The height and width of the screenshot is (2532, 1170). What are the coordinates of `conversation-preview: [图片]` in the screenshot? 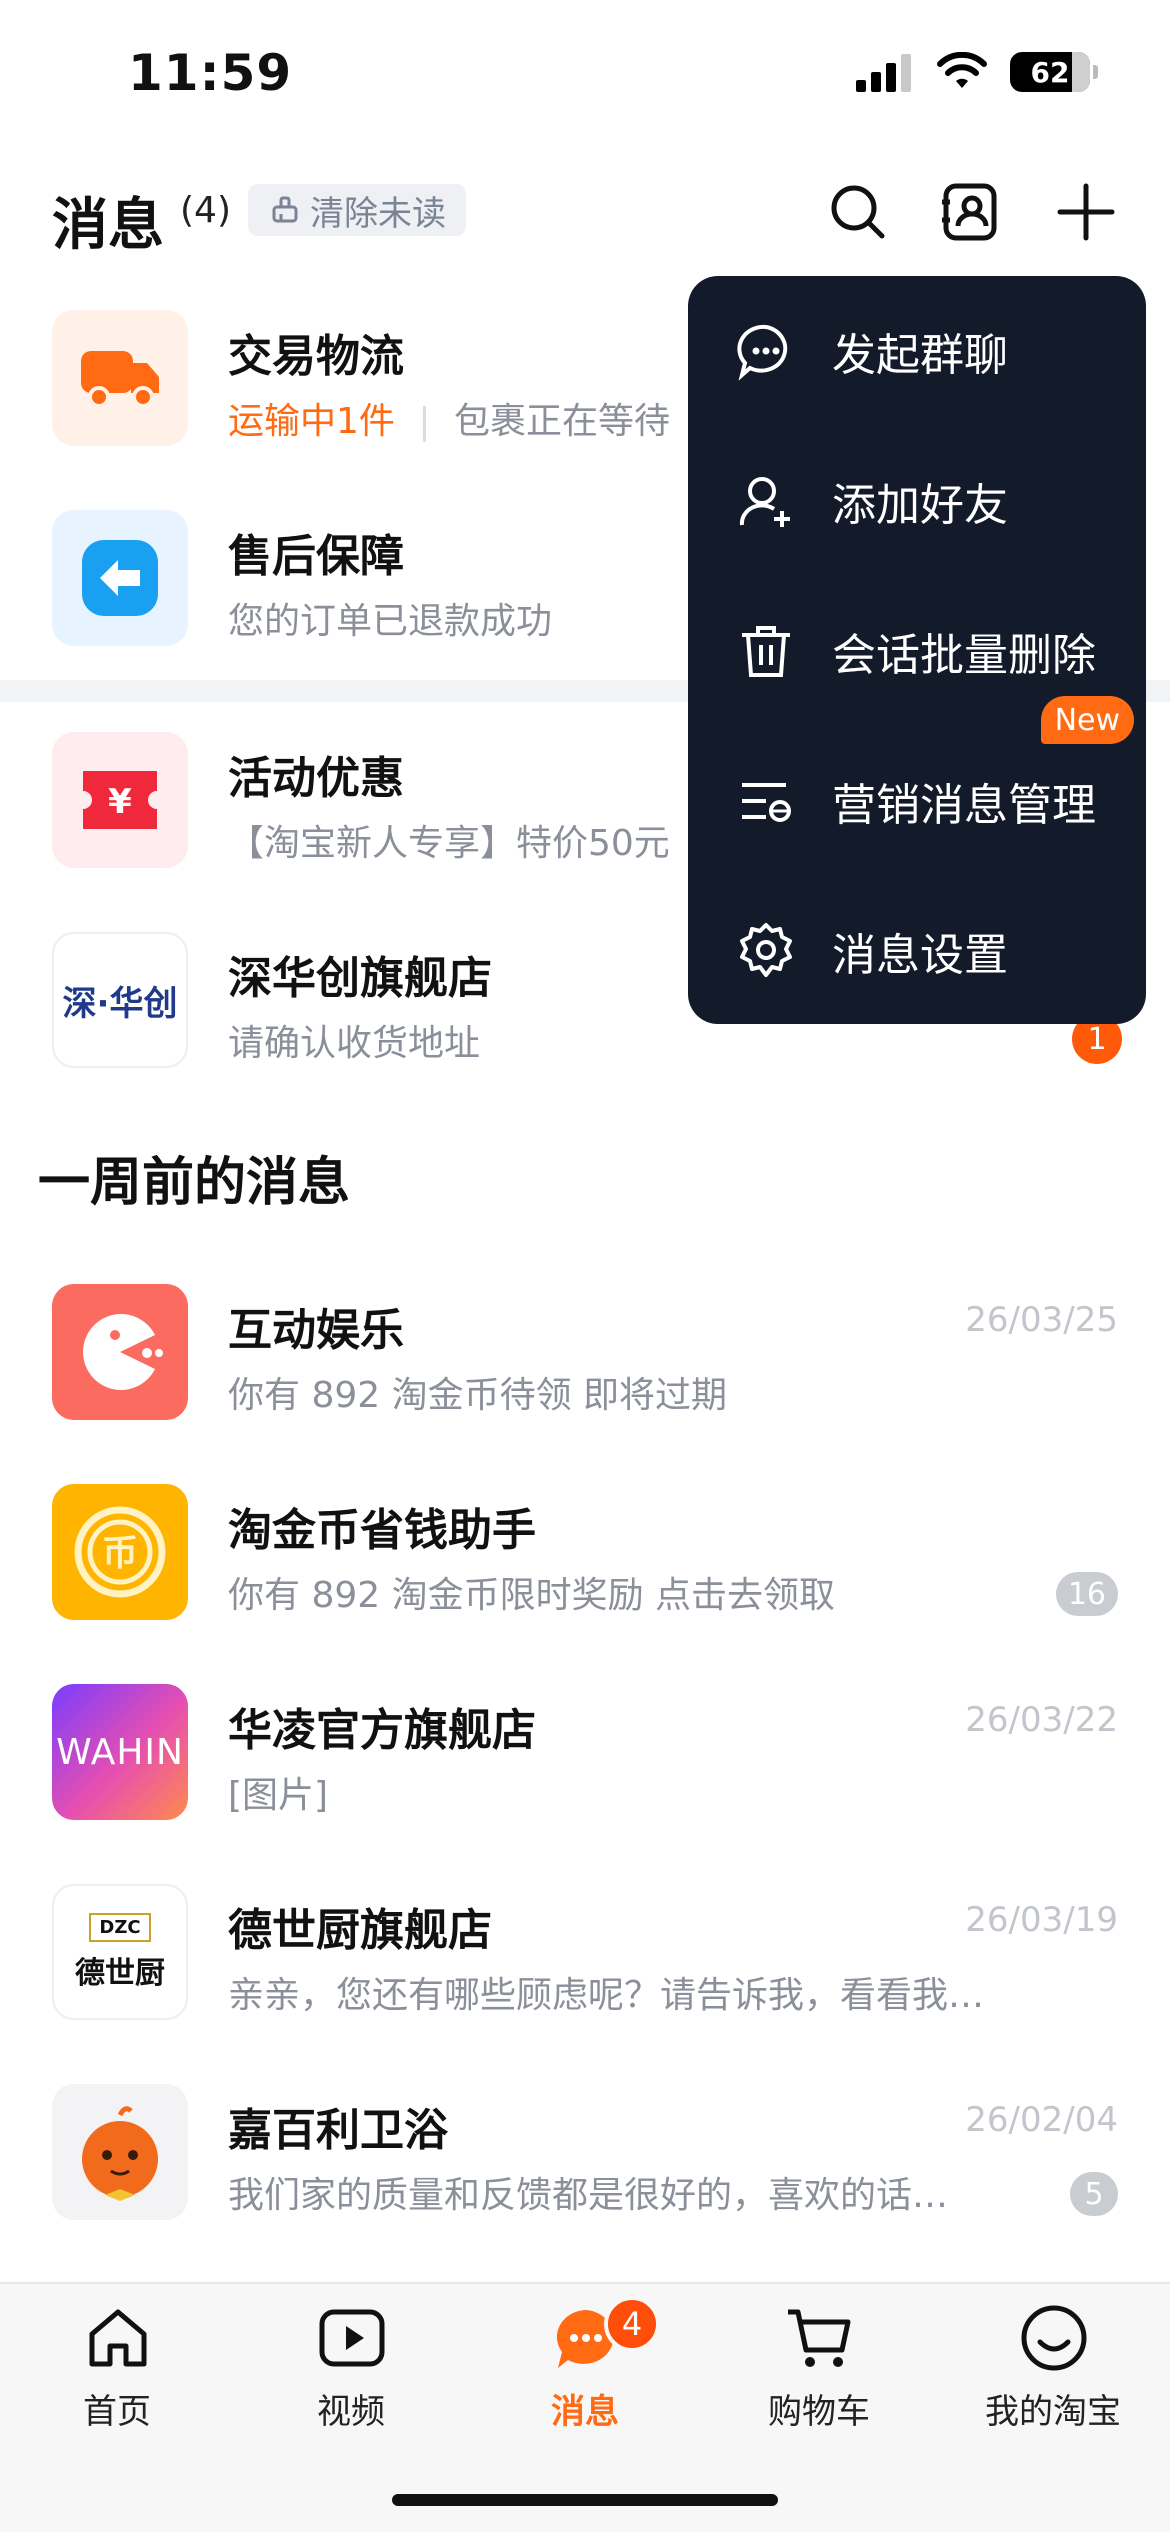 It's located at (278, 1795).